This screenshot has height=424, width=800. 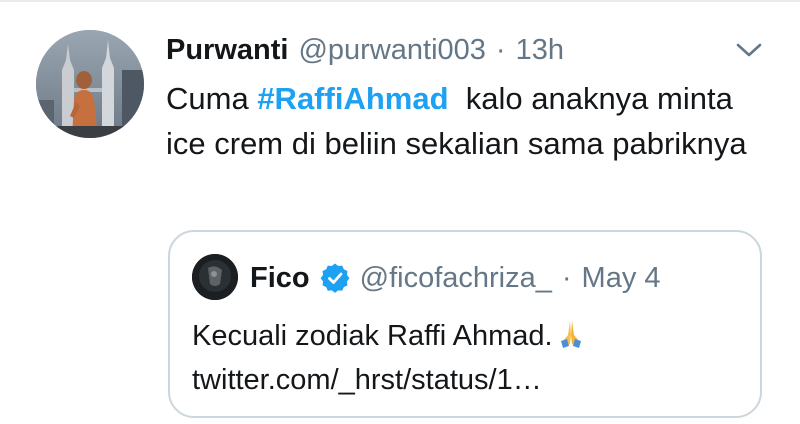 I want to click on quoted-profile-photo-icon, so click(x=215, y=277).